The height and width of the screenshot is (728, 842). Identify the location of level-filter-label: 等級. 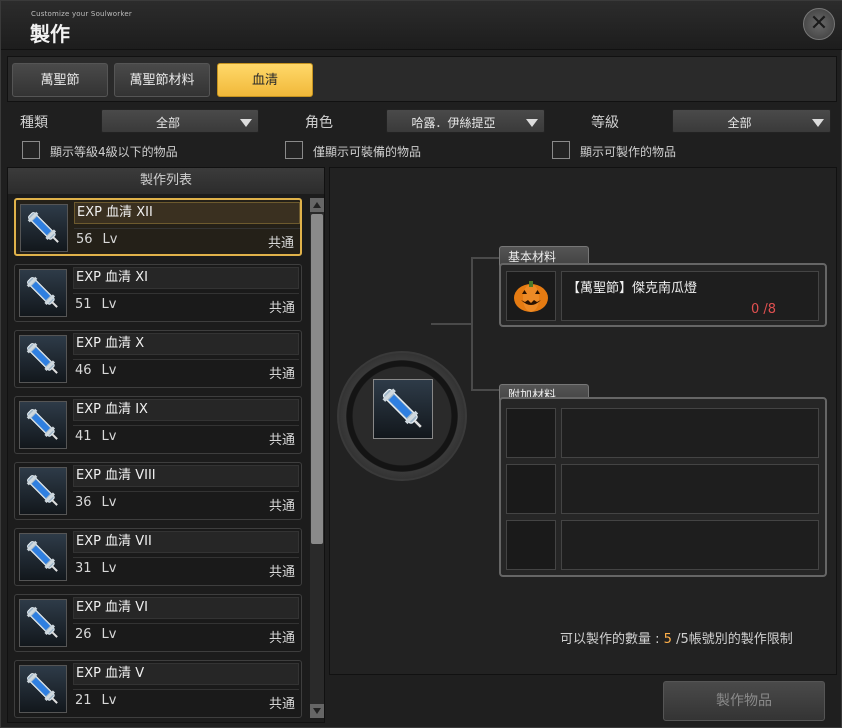
(605, 123).